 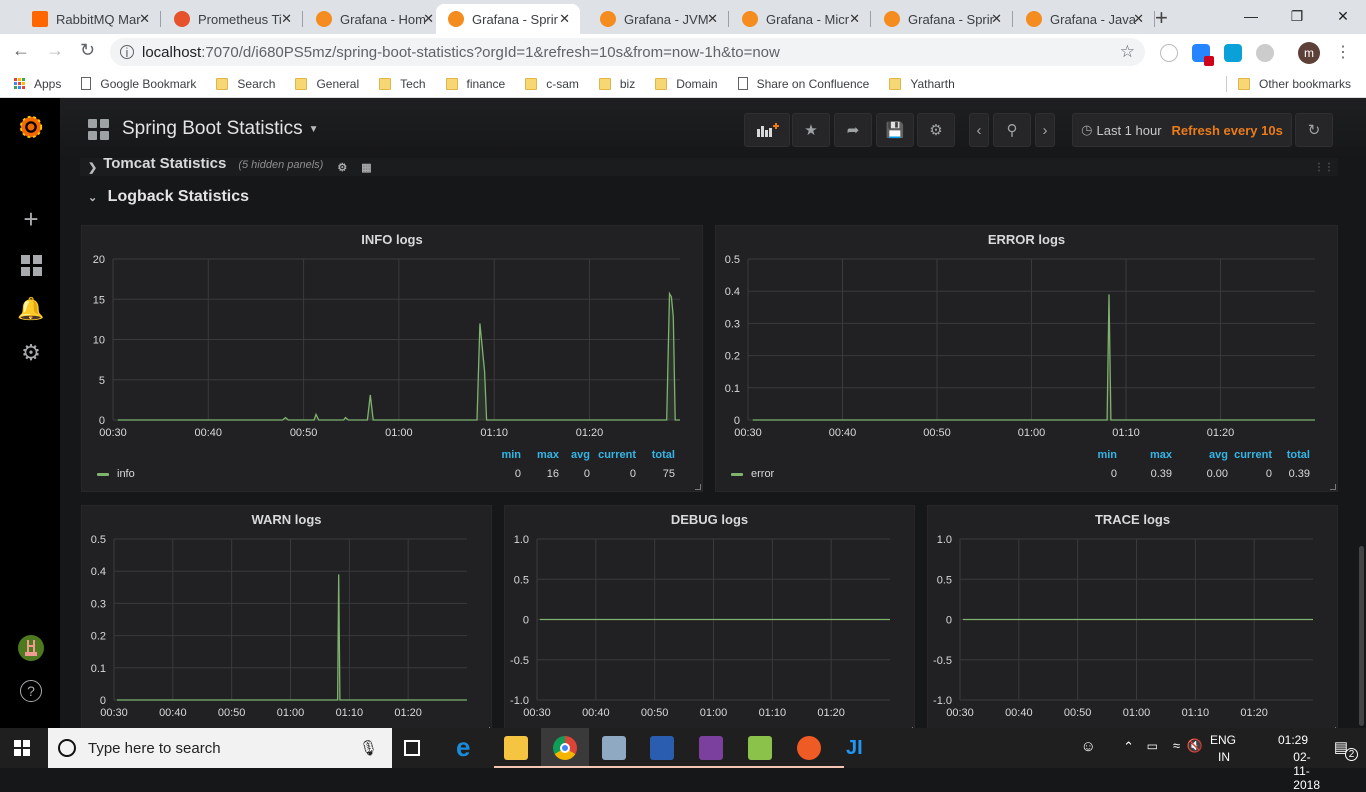 I want to click on bookmark-item: c-sam, so click(x=552, y=84).